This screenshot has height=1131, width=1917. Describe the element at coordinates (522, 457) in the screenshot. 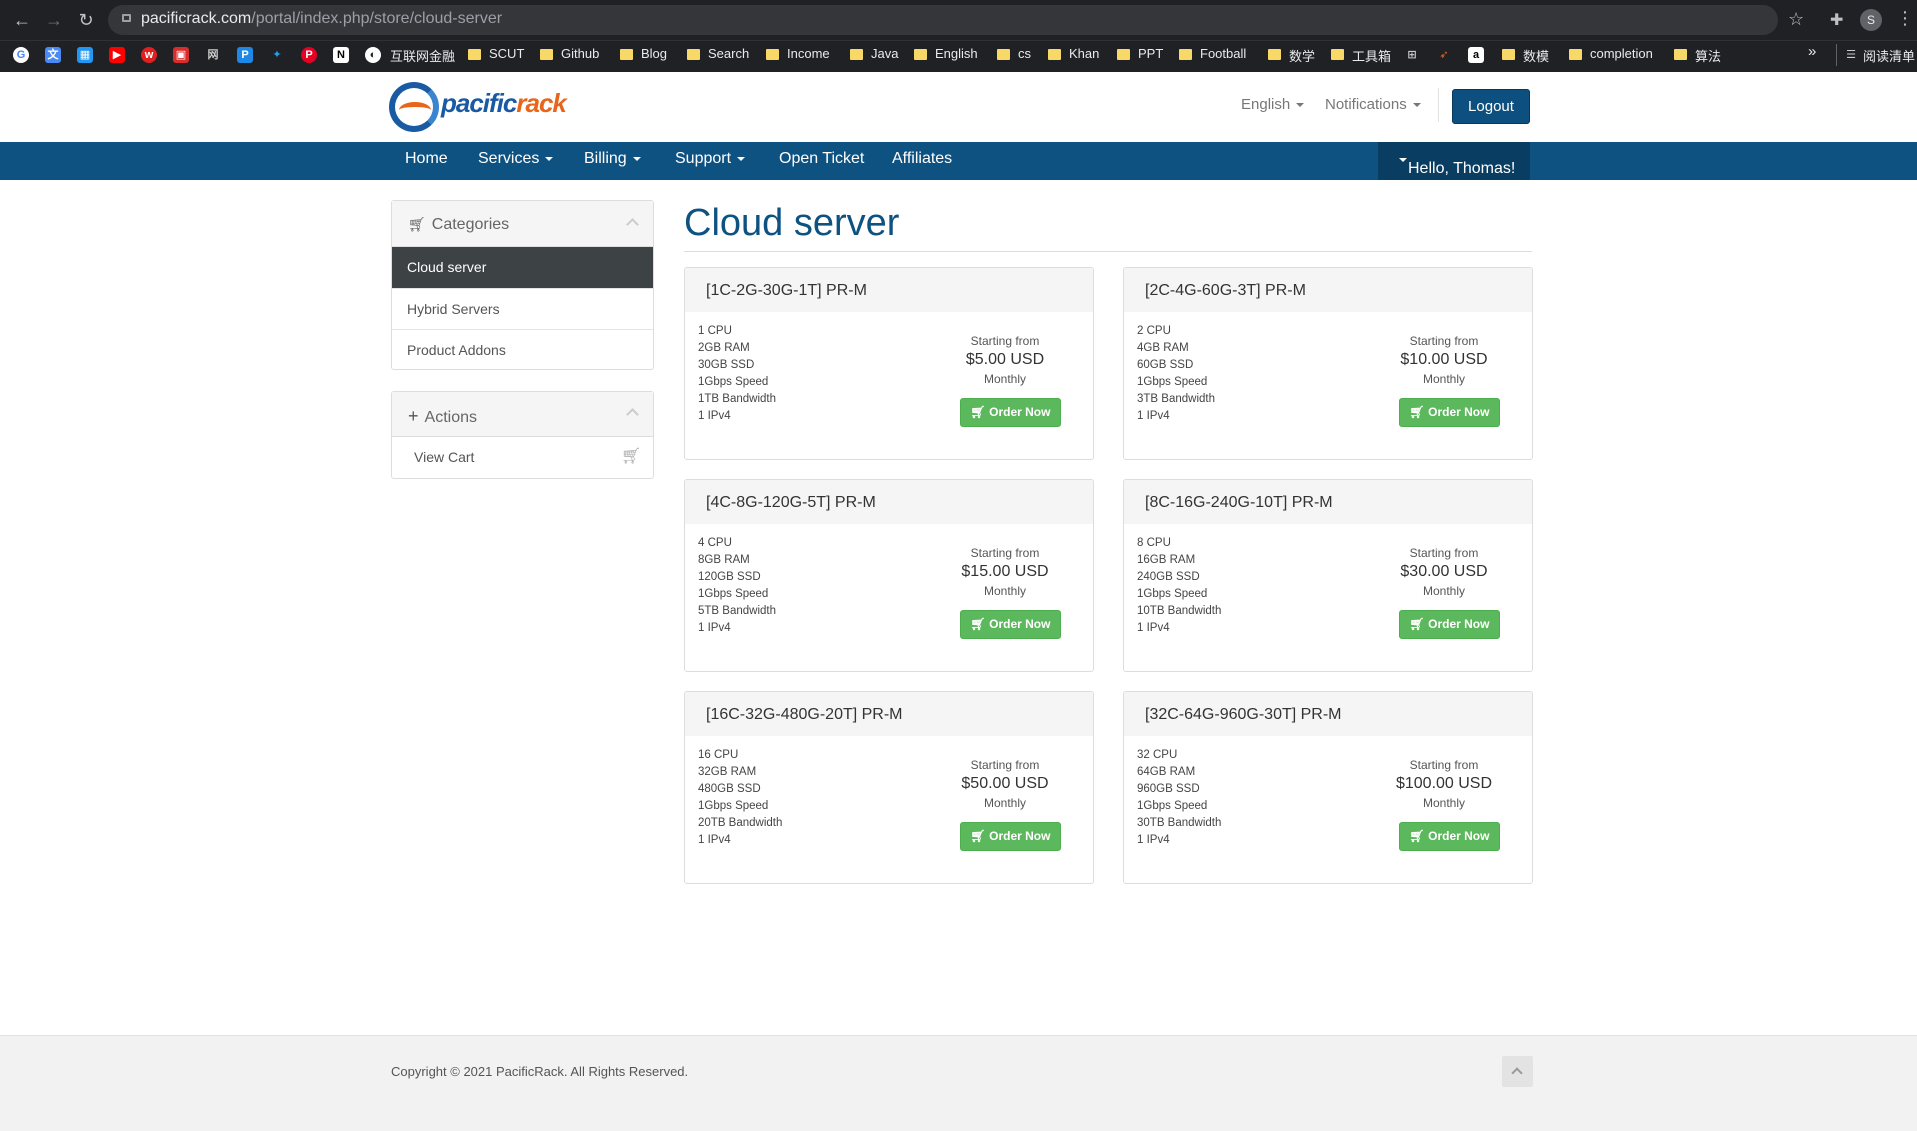

I see `view-cart-link: View Cart 🛒︎` at that location.